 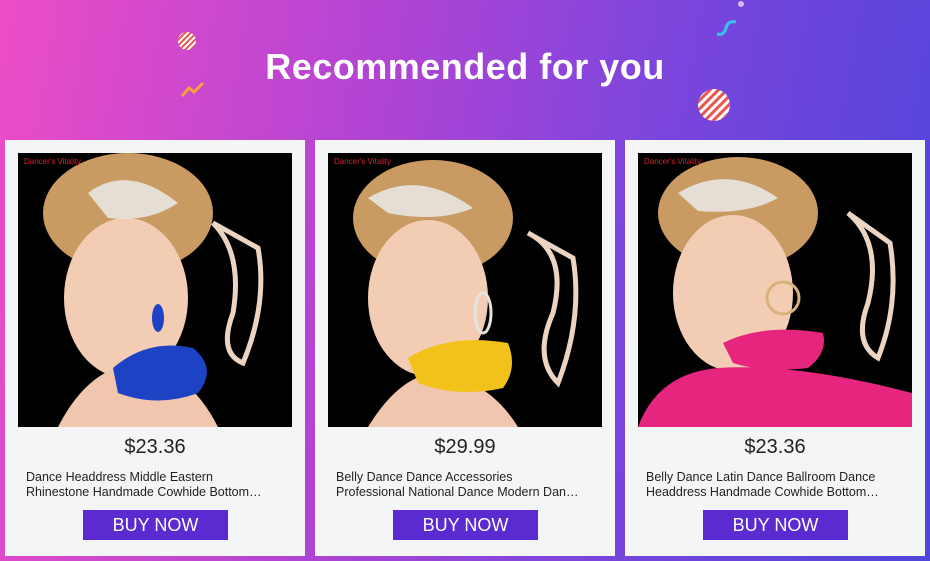 What do you see at coordinates (424, 477) in the screenshot?
I see `product-title-line: Belly Dance Dance Accessories` at bounding box center [424, 477].